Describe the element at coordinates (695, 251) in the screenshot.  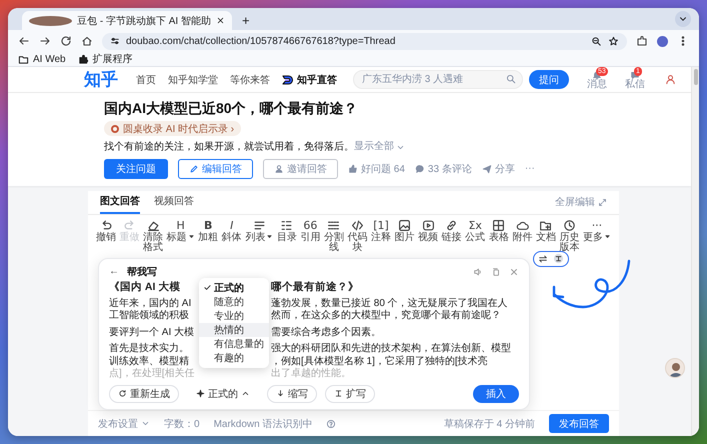
I see `scrollbar` at that location.